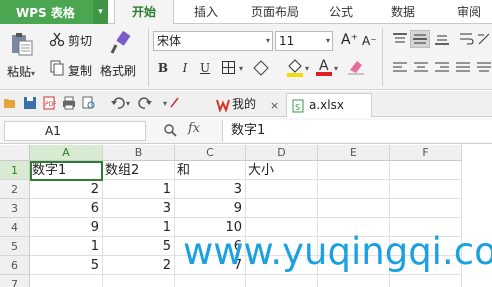  I want to click on cell-c1: 和, so click(210, 170).